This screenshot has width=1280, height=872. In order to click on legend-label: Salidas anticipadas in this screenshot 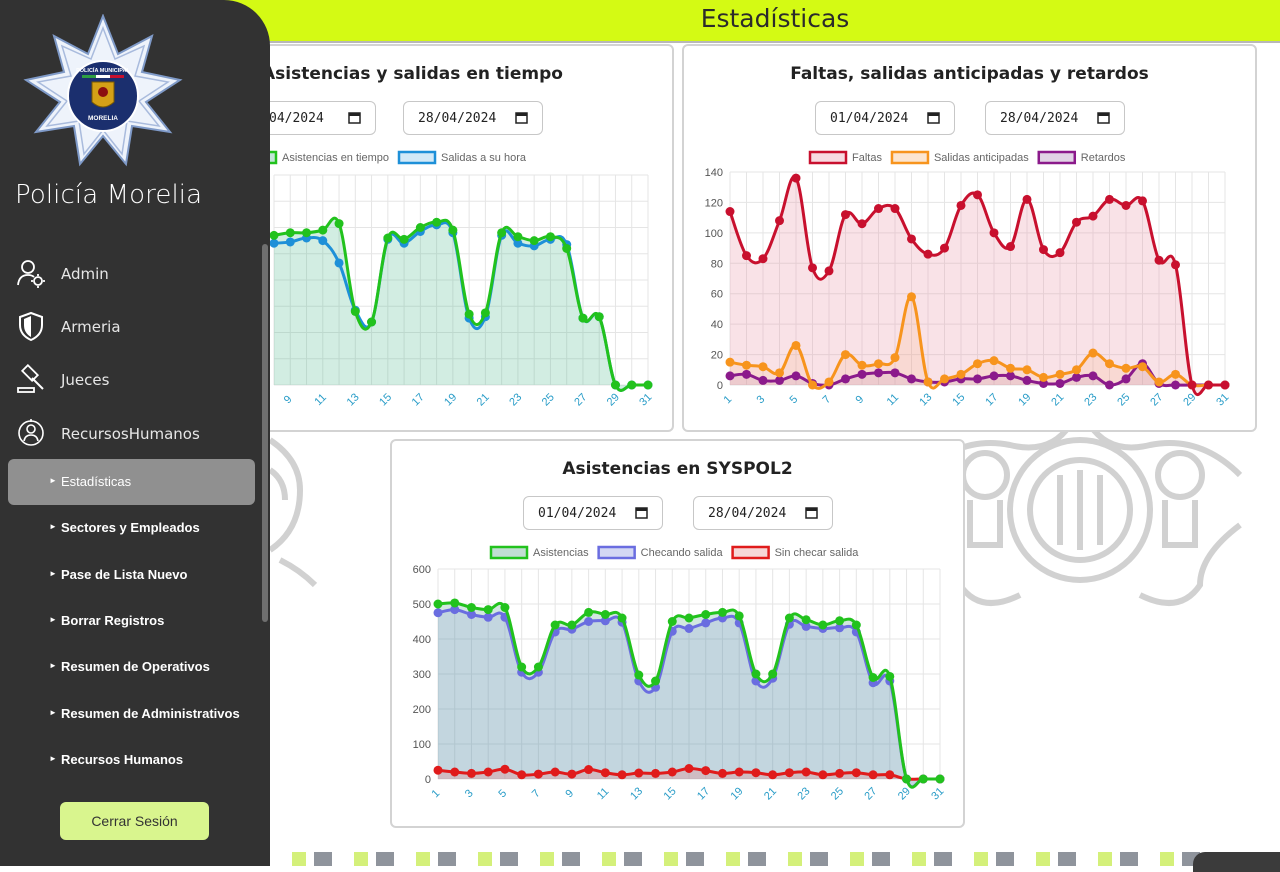, I will do `click(981, 158)`.